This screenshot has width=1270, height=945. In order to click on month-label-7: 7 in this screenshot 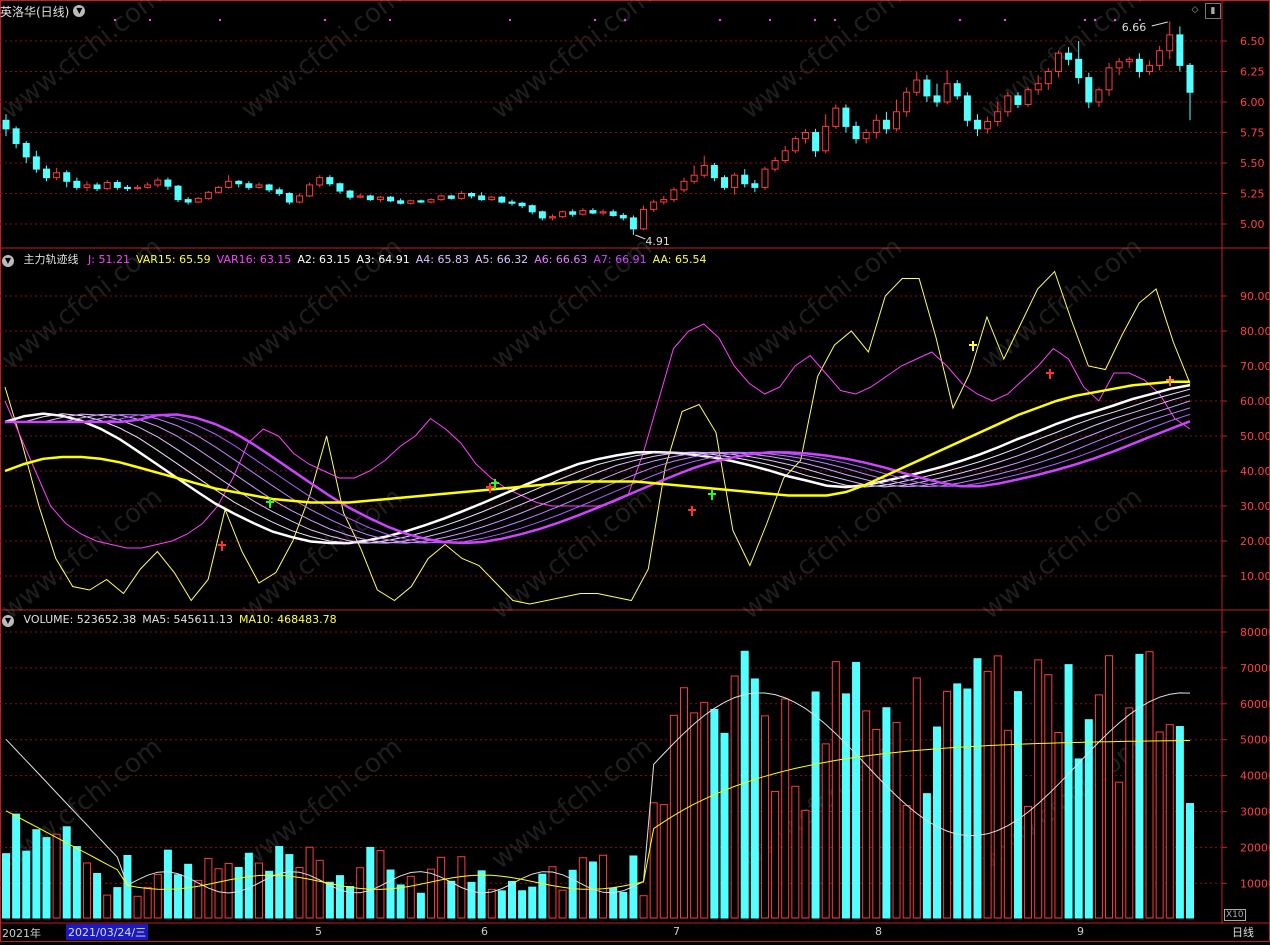, I will do `click(676, 931)`.